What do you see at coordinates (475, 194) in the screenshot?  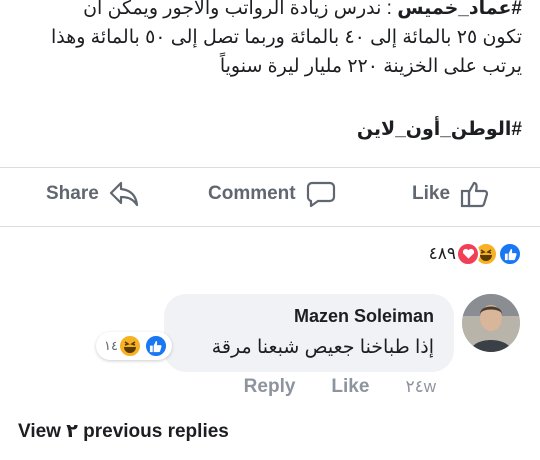 I see `thumbs-up-icon` at bounding box center [475, 194].